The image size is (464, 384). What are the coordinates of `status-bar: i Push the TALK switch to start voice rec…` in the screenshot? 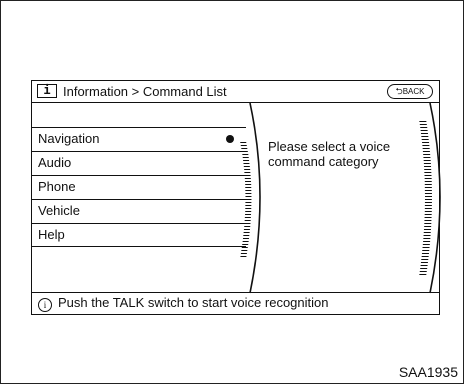 It's located at (235, 303).